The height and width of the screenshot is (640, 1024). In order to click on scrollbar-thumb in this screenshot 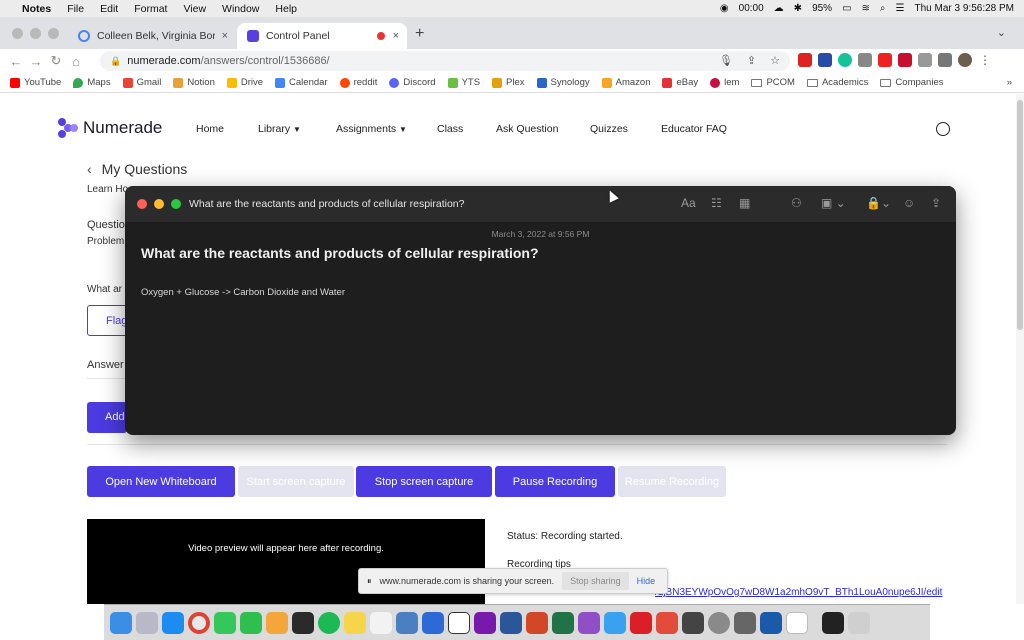, I will do `click(1020, 215)`.